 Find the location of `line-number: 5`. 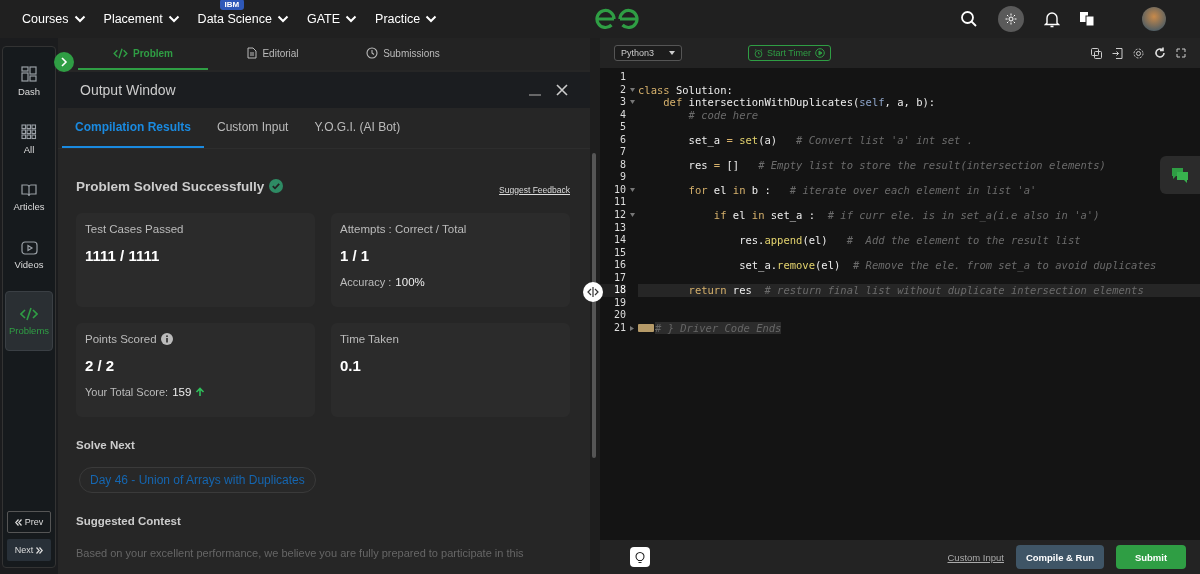

line-number: 5 is located at coordinates (622, 127).